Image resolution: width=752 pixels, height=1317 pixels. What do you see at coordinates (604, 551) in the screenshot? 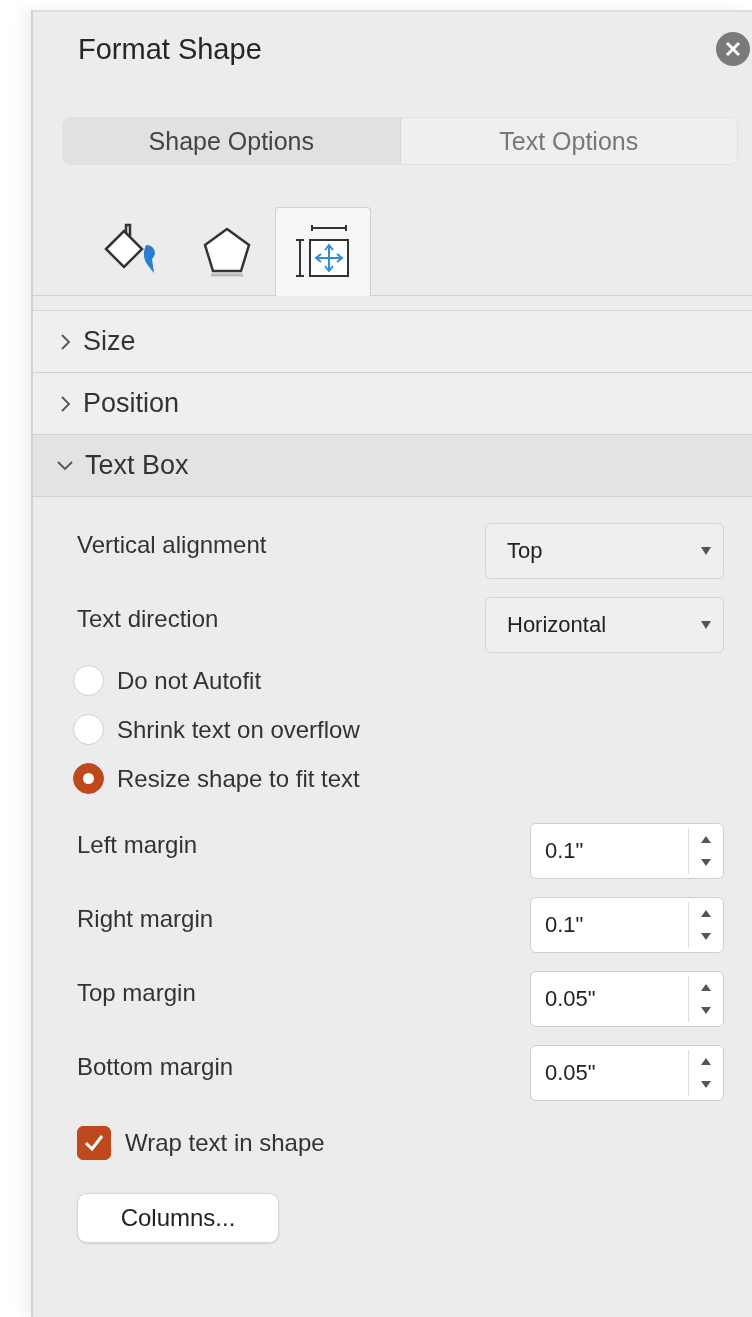
I see `dropdown: Top` at bounding box center [604, 551].